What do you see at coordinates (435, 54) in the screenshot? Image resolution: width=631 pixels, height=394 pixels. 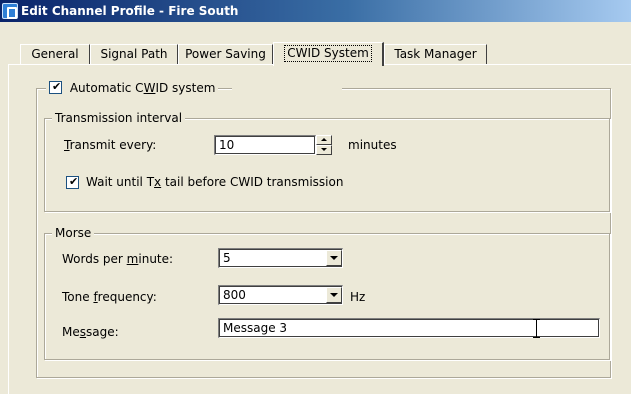 I see `tab-task-manager: Task Manager` at bounding box center [435, 54].